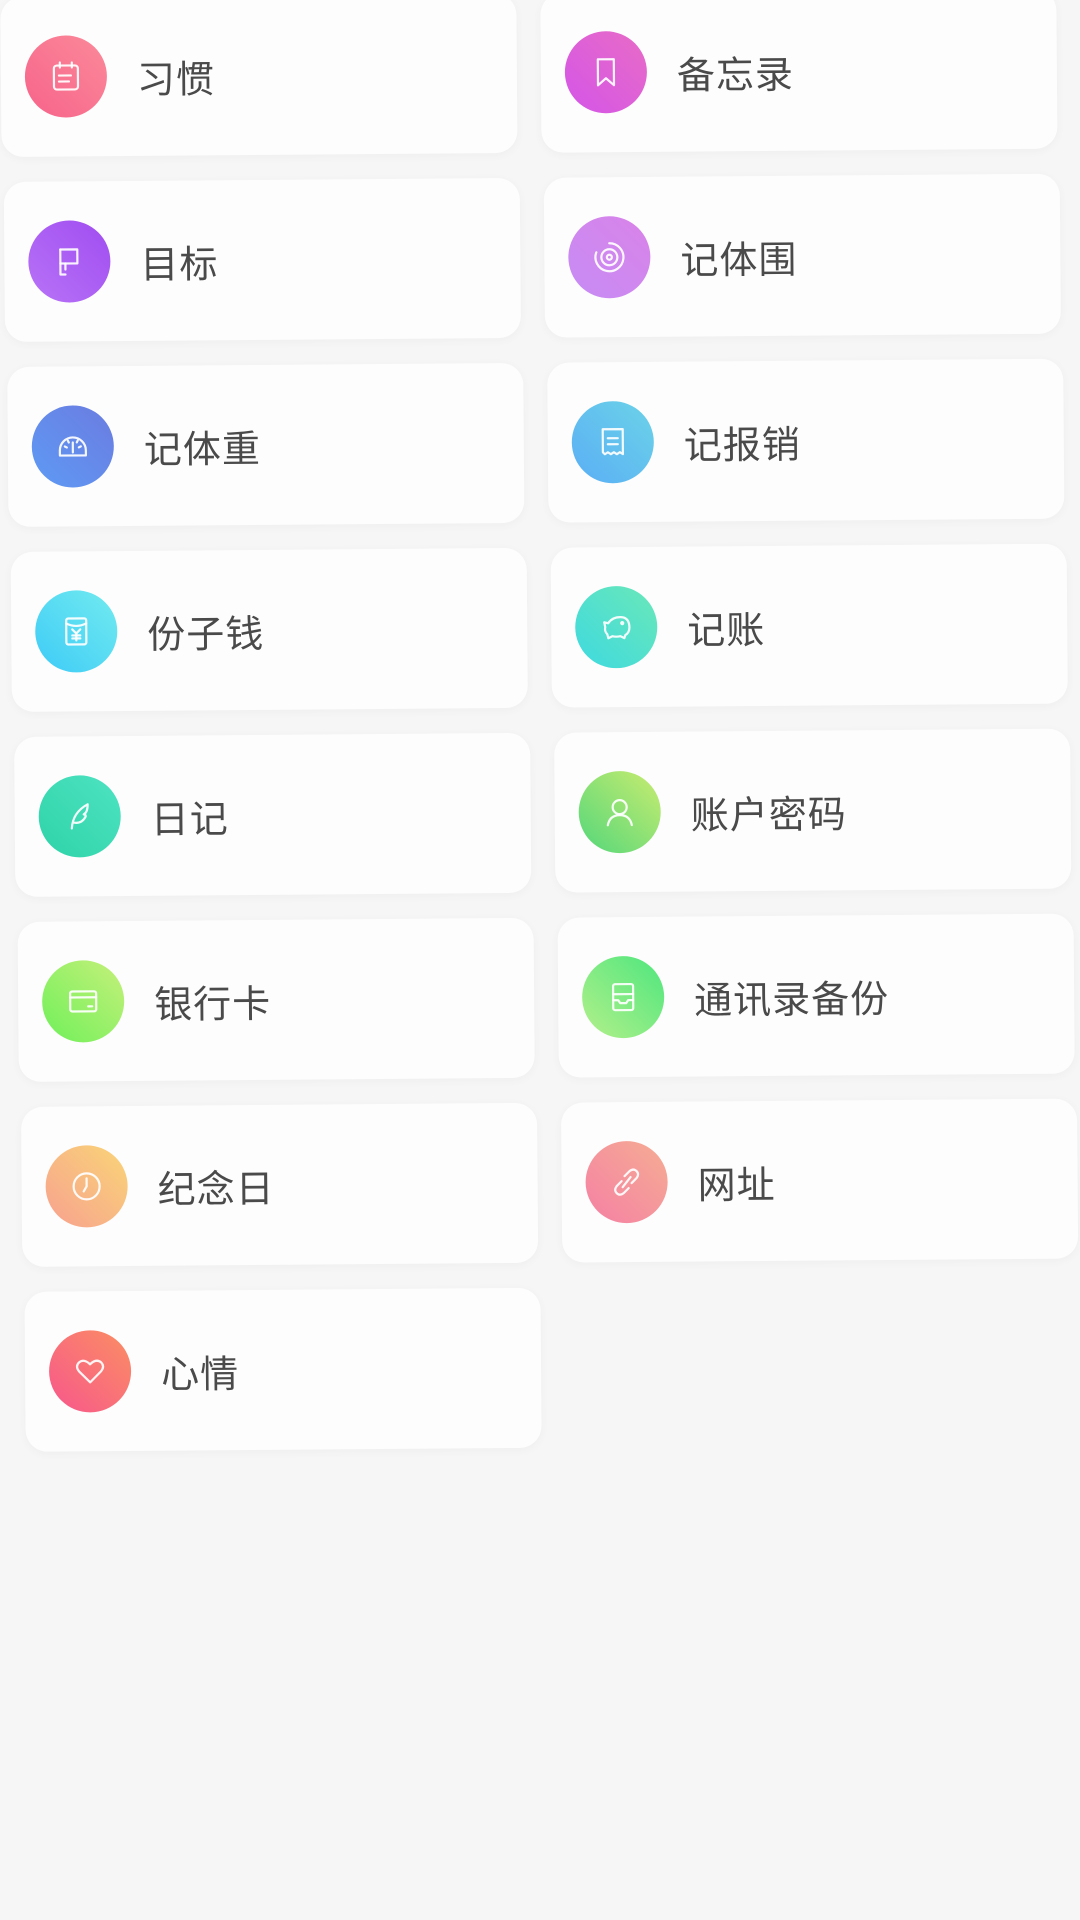 Image resolution: width=1080 pixels, height=1920 pixels. Describe the element at coordinates (735, 75) in the screenshot. I see `tool-label: 备忘录` at that location.